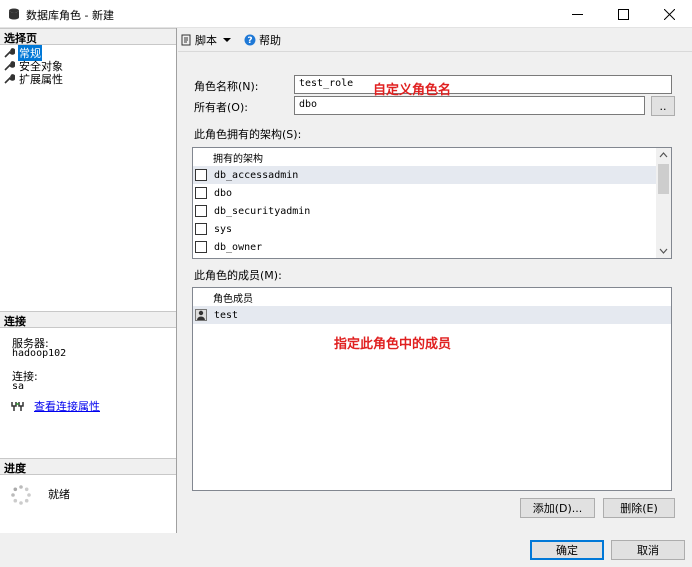 This screenshot has height=567, width=692. I want to click on maximize-button, so click(623, 14).